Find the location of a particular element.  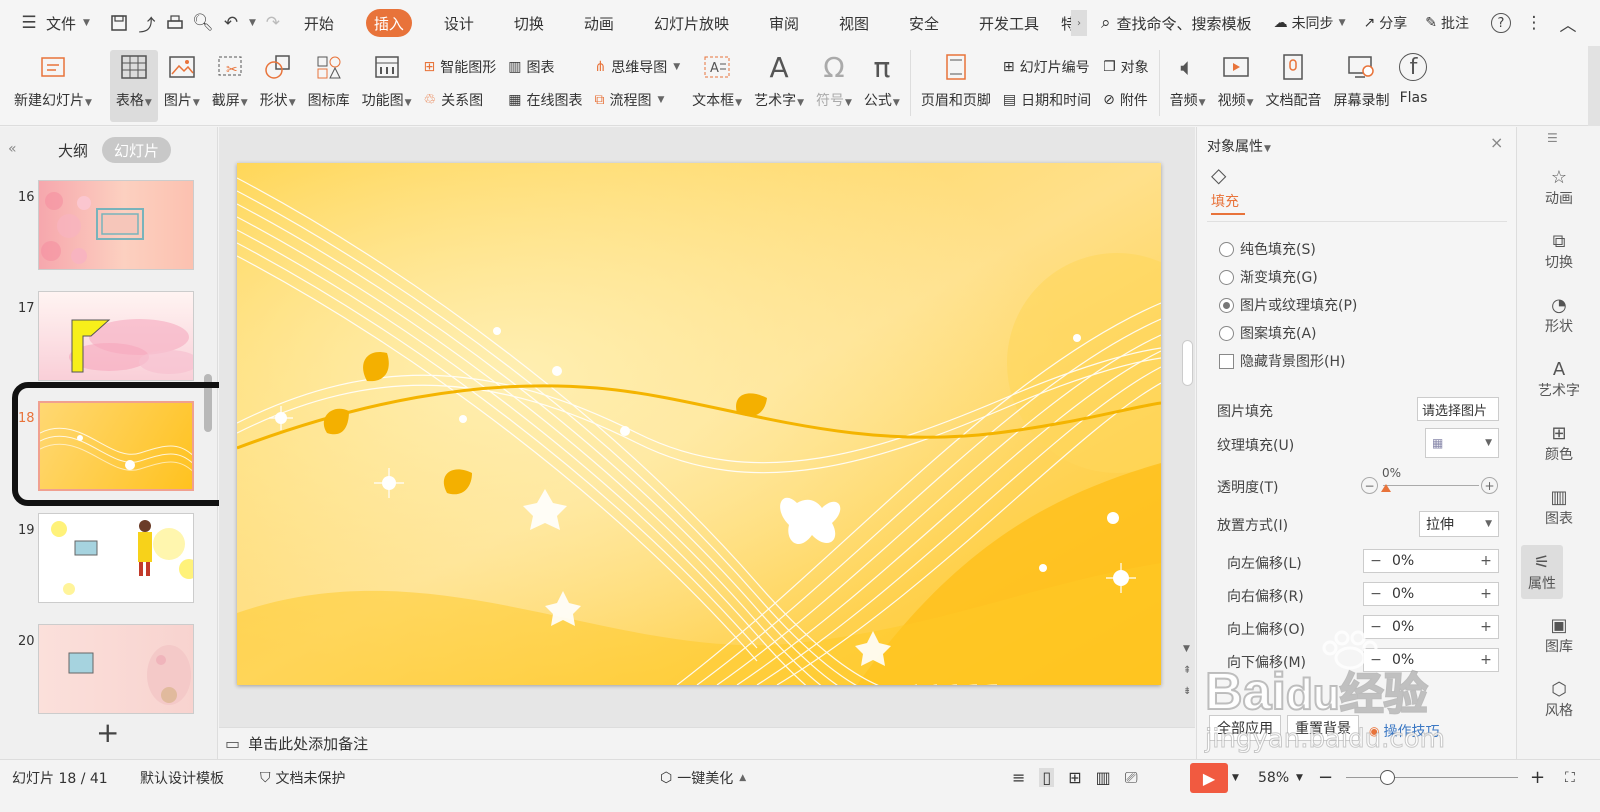

tab-security: 安全 is located at coordinates (924, 23).